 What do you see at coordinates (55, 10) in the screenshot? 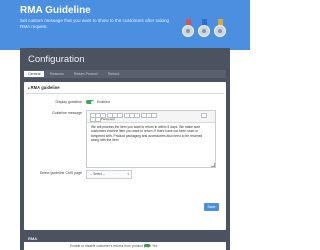
I see `banner-title: RMA Guideline` at bounding box center [55, 10].